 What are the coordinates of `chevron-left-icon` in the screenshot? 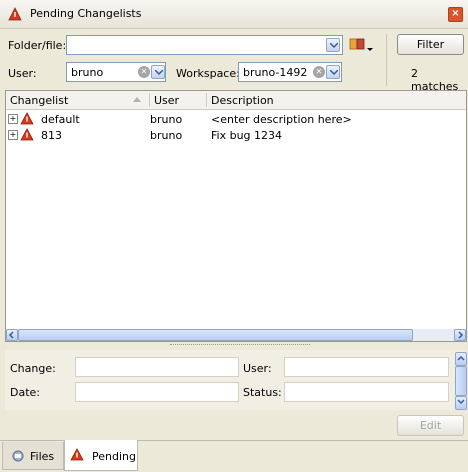 It's located at (11, 335).